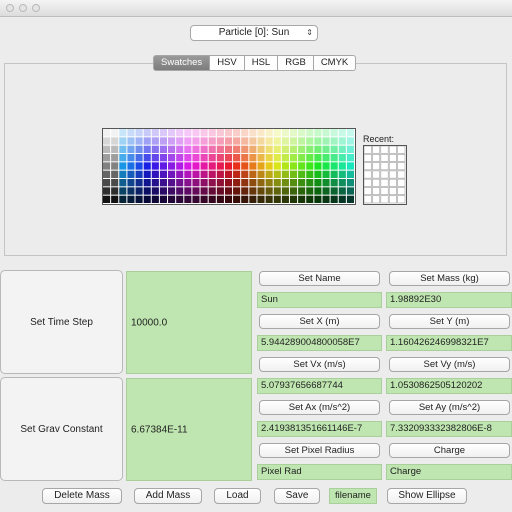  What do you see at coordinates (319, 278) in the screenshot?
I see `set-name-button: Set Name` at bounding box center [319, 278].